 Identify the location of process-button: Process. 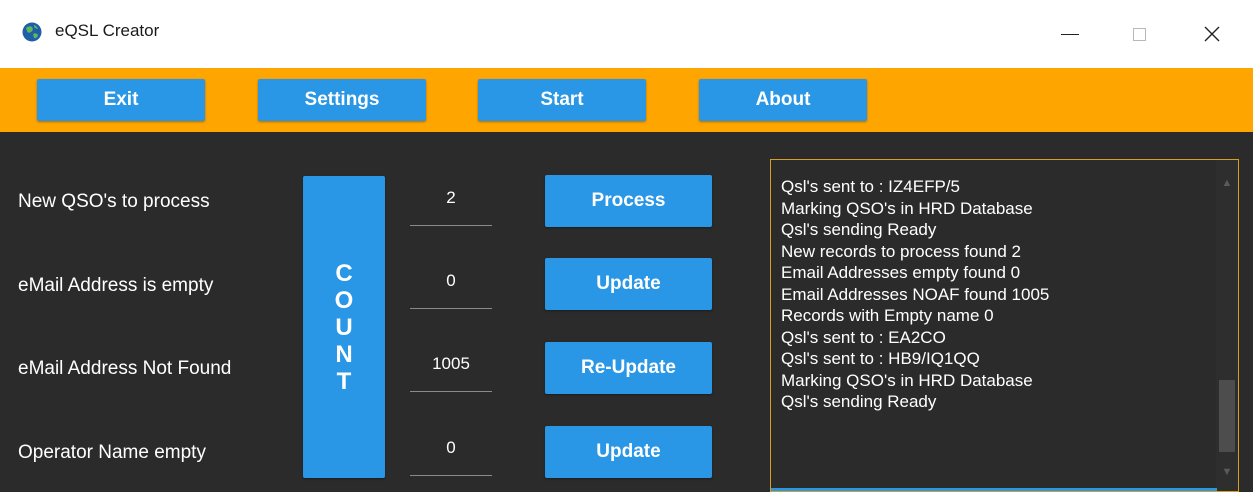
(628, 201).